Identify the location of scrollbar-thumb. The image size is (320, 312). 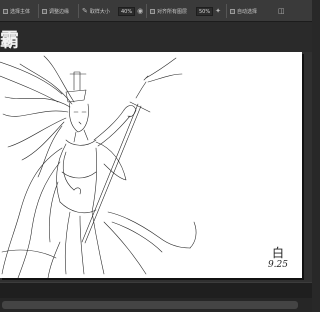
(150, 305).